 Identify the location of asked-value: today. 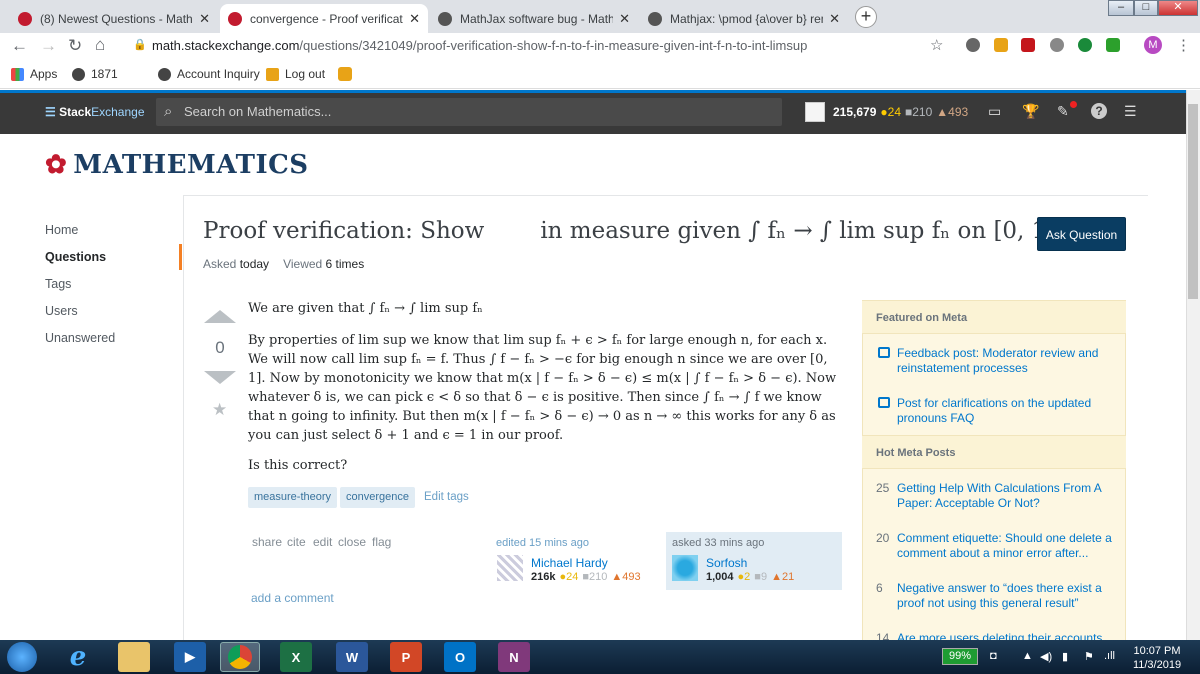
(254, 264).